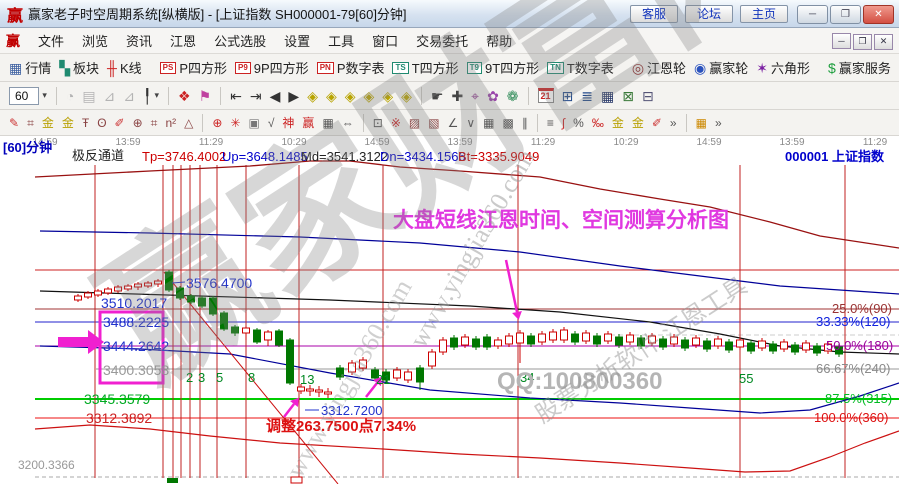 Image resolution: width=899 pixels, height=484 pixels. What do you see at coordinates (525, 123) in the screenshot?
I see `parallel-tool: ∥` at bounding box center [525, 123].